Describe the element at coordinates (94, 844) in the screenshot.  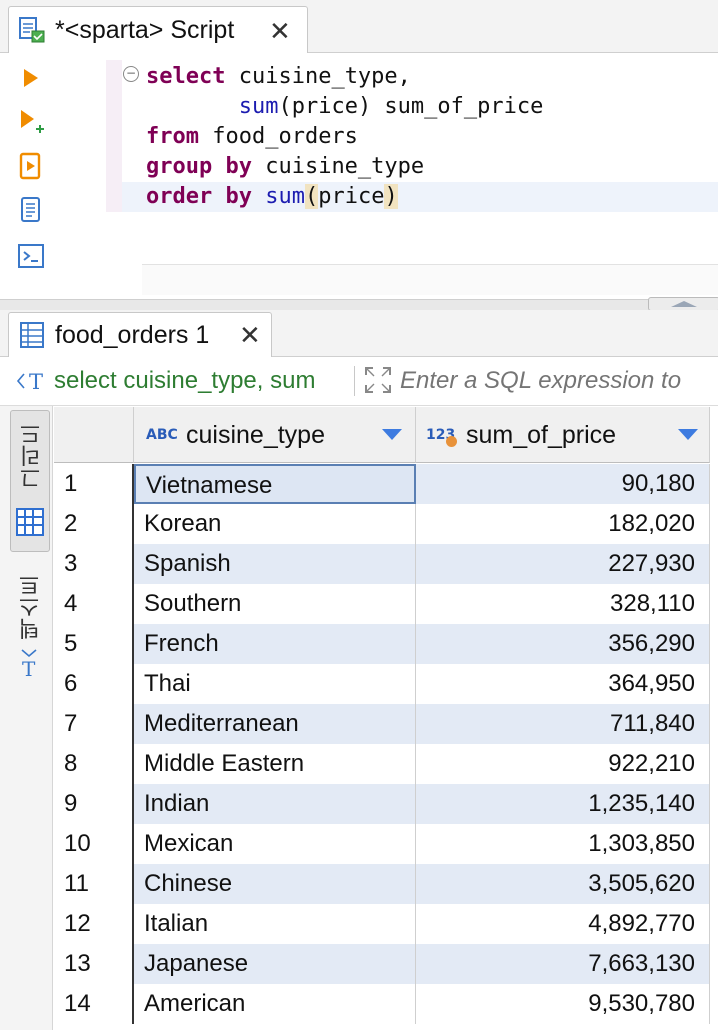
I see `row-number-cell: 10` at that location.